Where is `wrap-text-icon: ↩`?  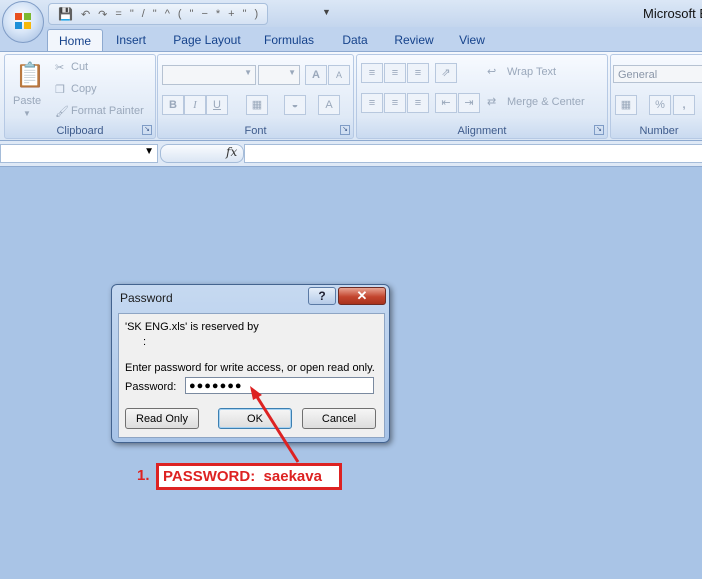
wrap-text-icon: ↩ is located at coordinates (492, 72).